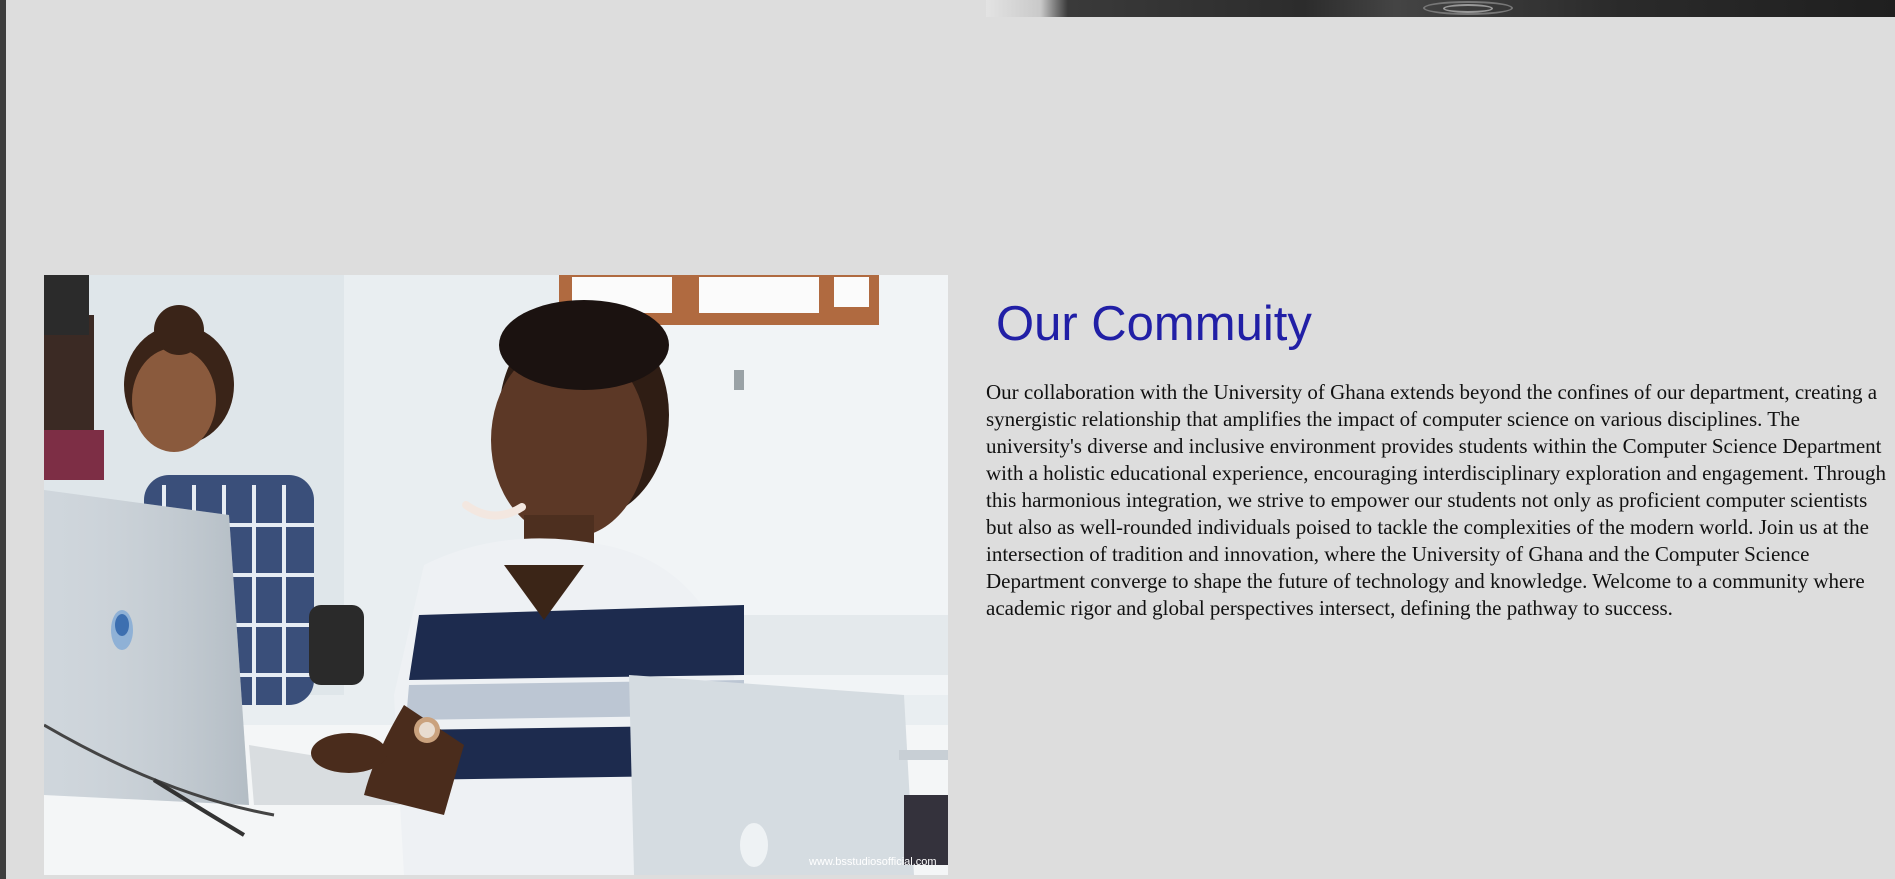 The width and height of the screenshot is (1895, 879). I want to click on image-detail-ring-inner, so click(1468, 8).